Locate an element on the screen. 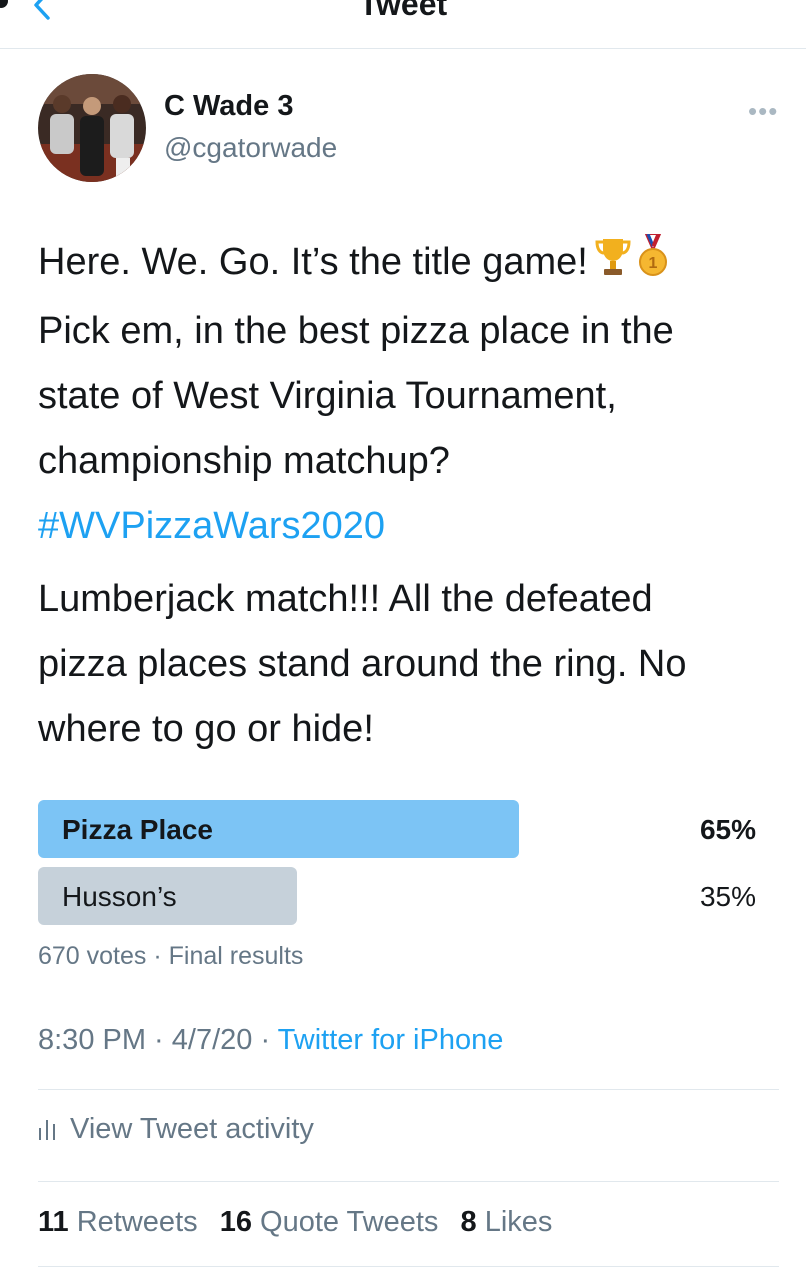 Image resolution: width=806 pixels, height=1280 pixels. poll-meta: 670 votes · Final results is located at coordinates (171, 956).